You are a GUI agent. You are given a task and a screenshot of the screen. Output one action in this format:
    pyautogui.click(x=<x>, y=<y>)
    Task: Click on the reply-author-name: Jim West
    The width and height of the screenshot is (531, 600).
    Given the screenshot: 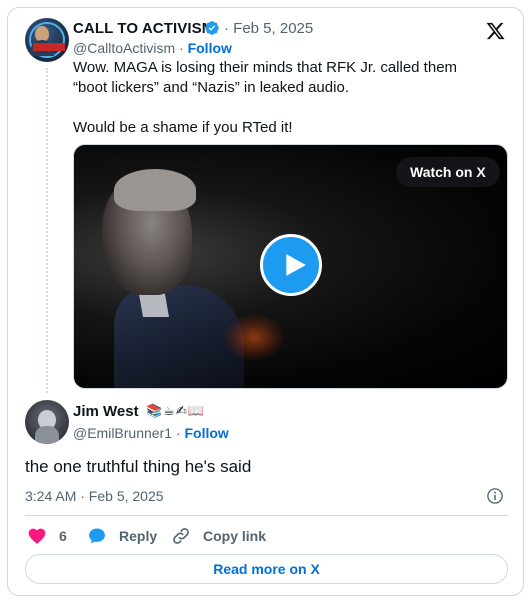 What is the action you would take?
    pyautogui.click(x=106, y=411)
    